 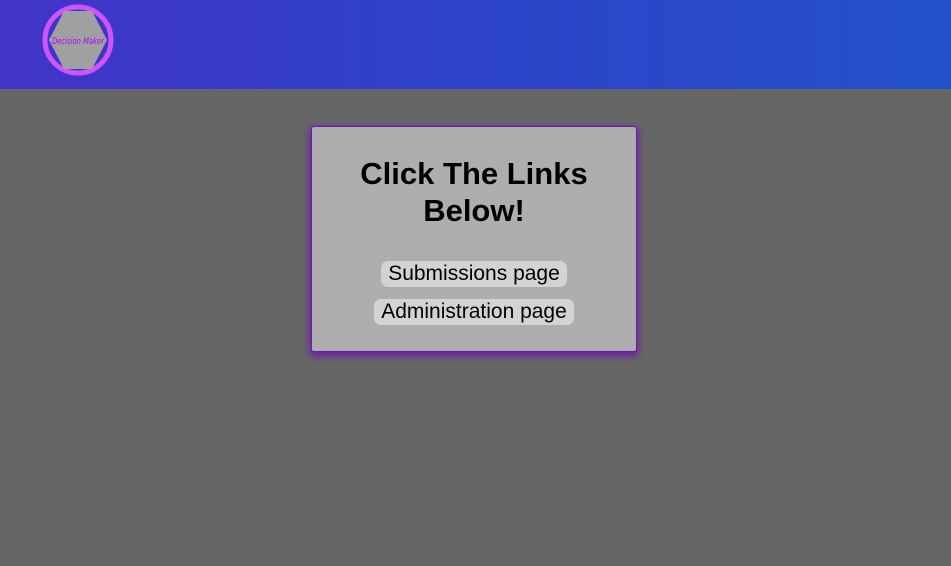 I want to click on administration-page-link: Administration page, so click(x=474, y=312).